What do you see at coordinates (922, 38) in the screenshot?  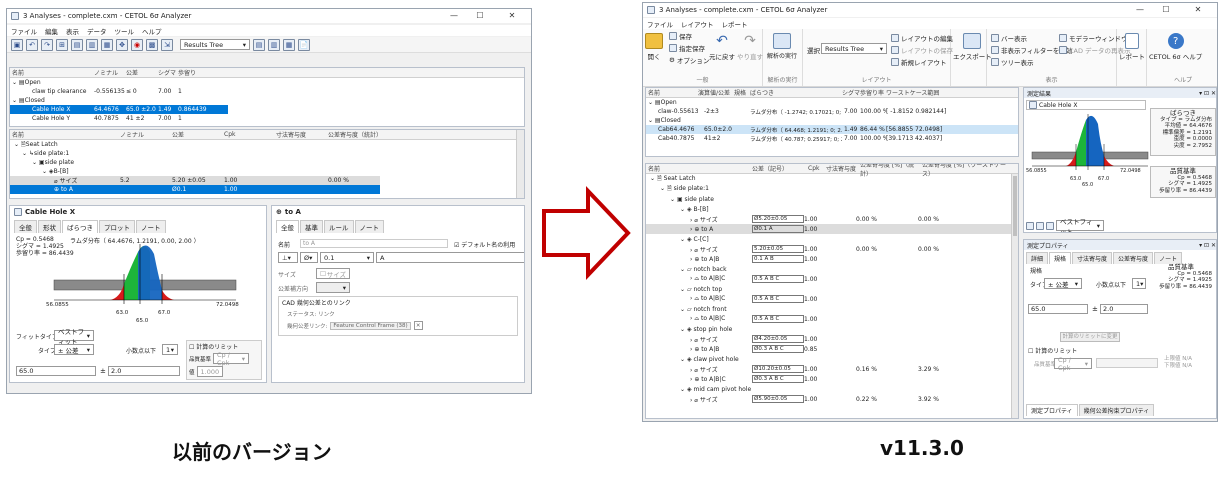 I see `layout-edit-button: レイアウトの編集` at bounding box center [922, 38].